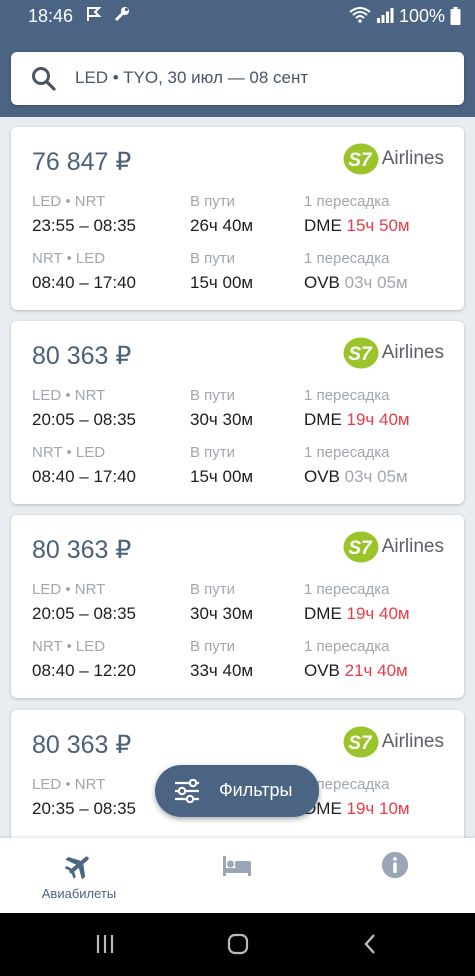 This screenshot has width=475, height=976. I want to click on back-icon, so click(371, 944).